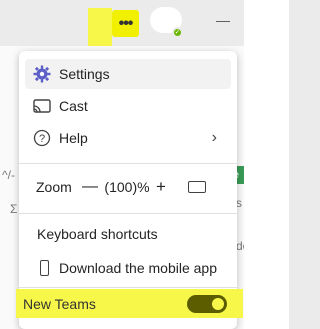  I want to click on chevron-right-icon: ›, so click(214, 137).